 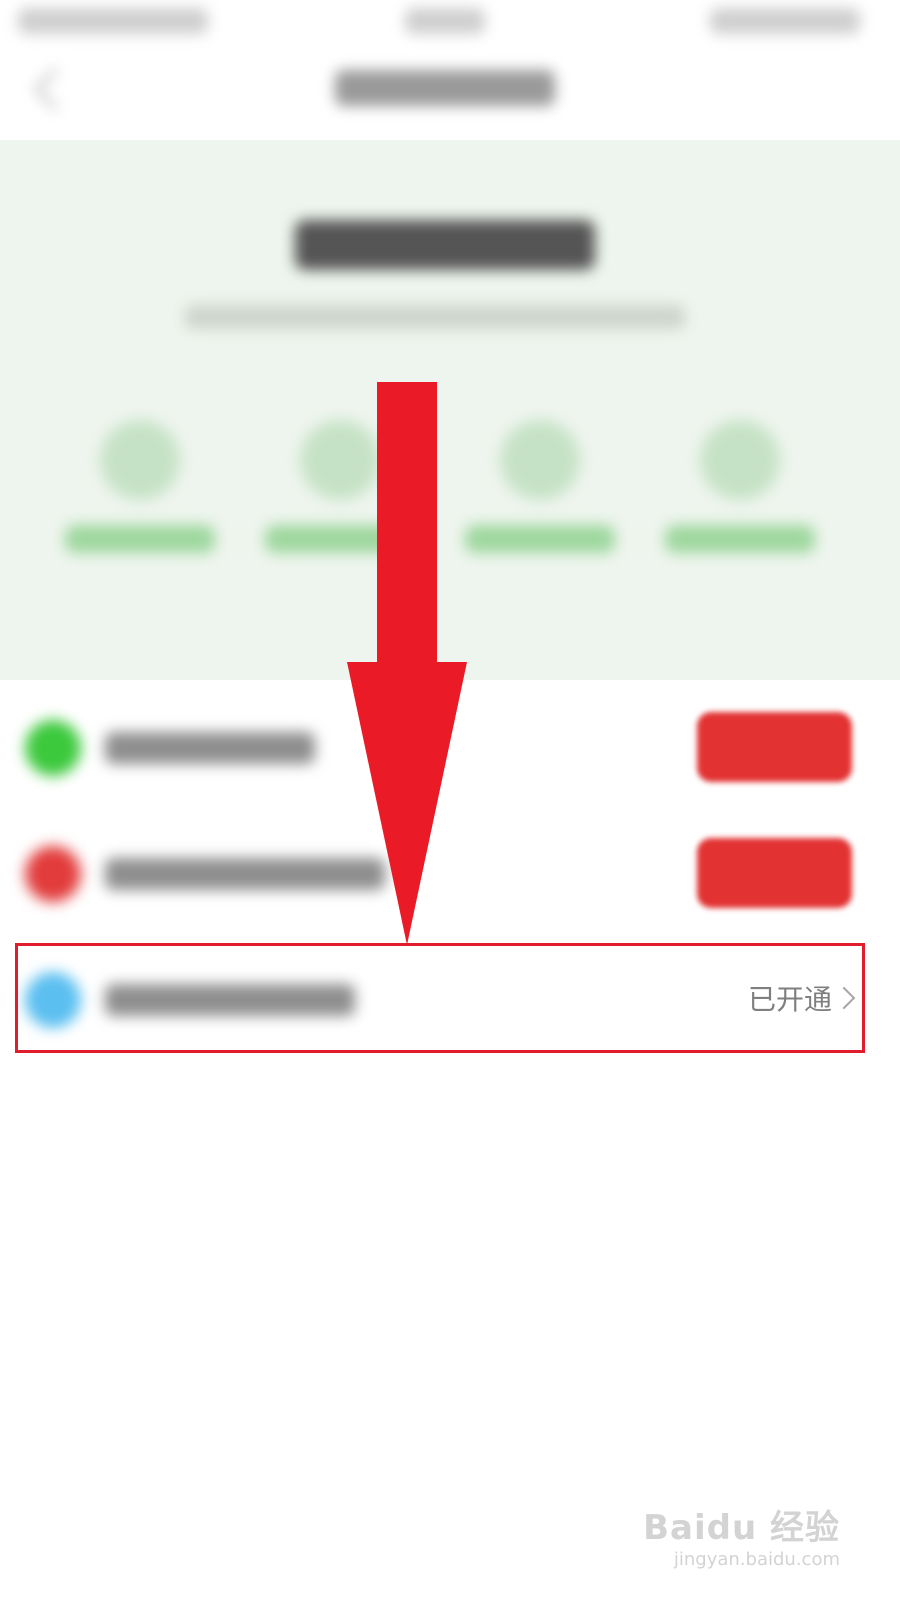 What do you see at coordinates (113, 21) in the screenshot?
I see `status-bar-carrier` at bounding box center [113, 21].